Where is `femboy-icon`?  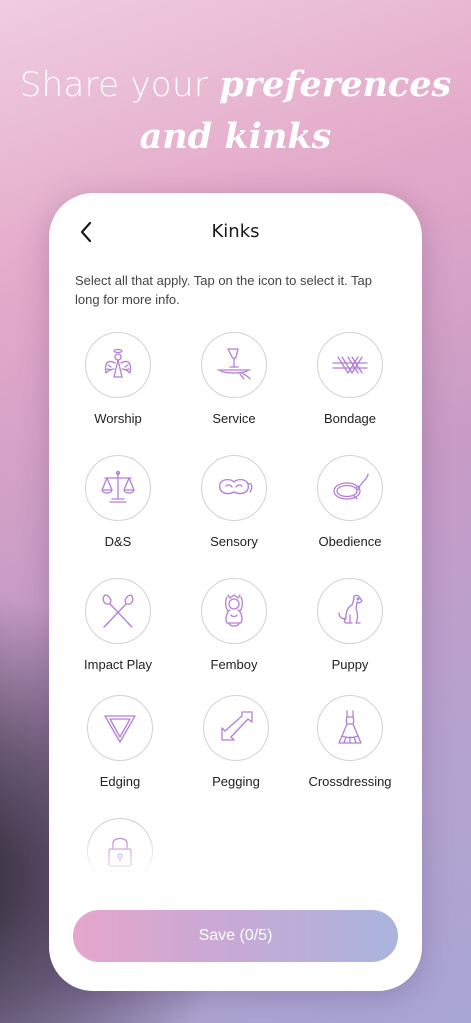
femboy-icon is located at coordinates (234, 610).